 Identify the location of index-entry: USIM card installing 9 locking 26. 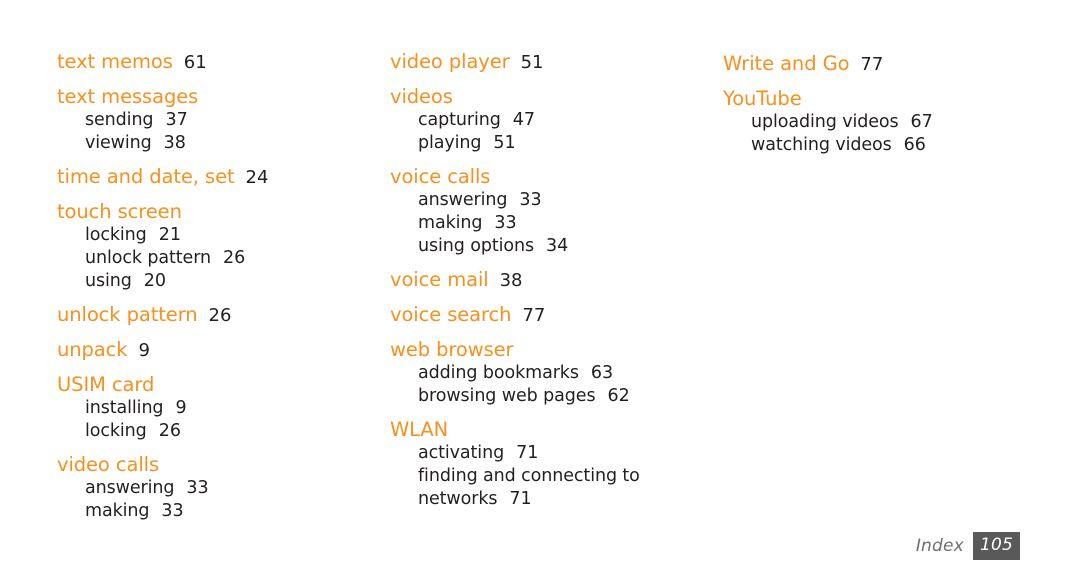
(207, 407).